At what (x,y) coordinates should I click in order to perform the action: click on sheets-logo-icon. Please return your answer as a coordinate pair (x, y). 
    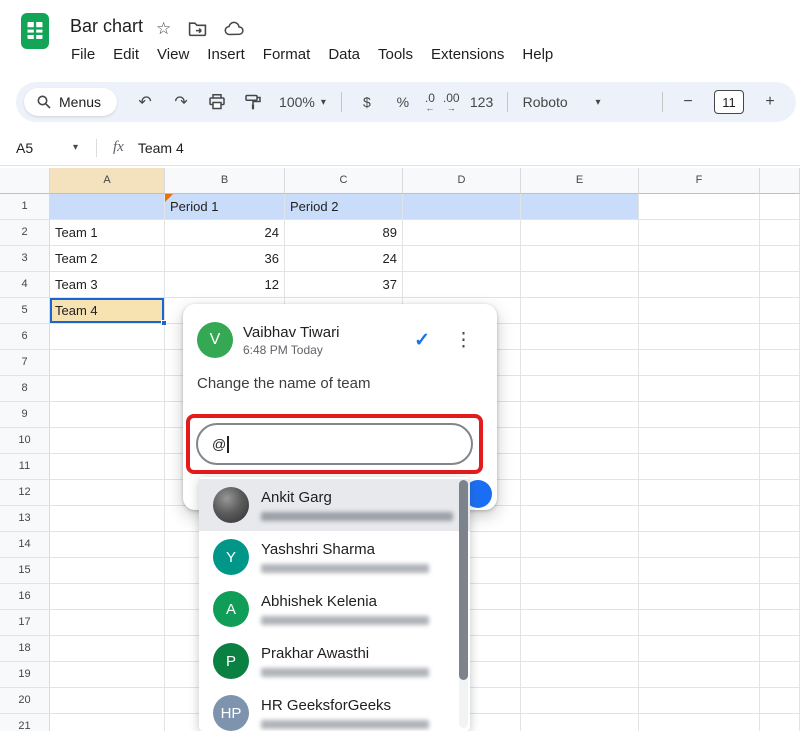
    Looking at the image, I should click on (35, 31).